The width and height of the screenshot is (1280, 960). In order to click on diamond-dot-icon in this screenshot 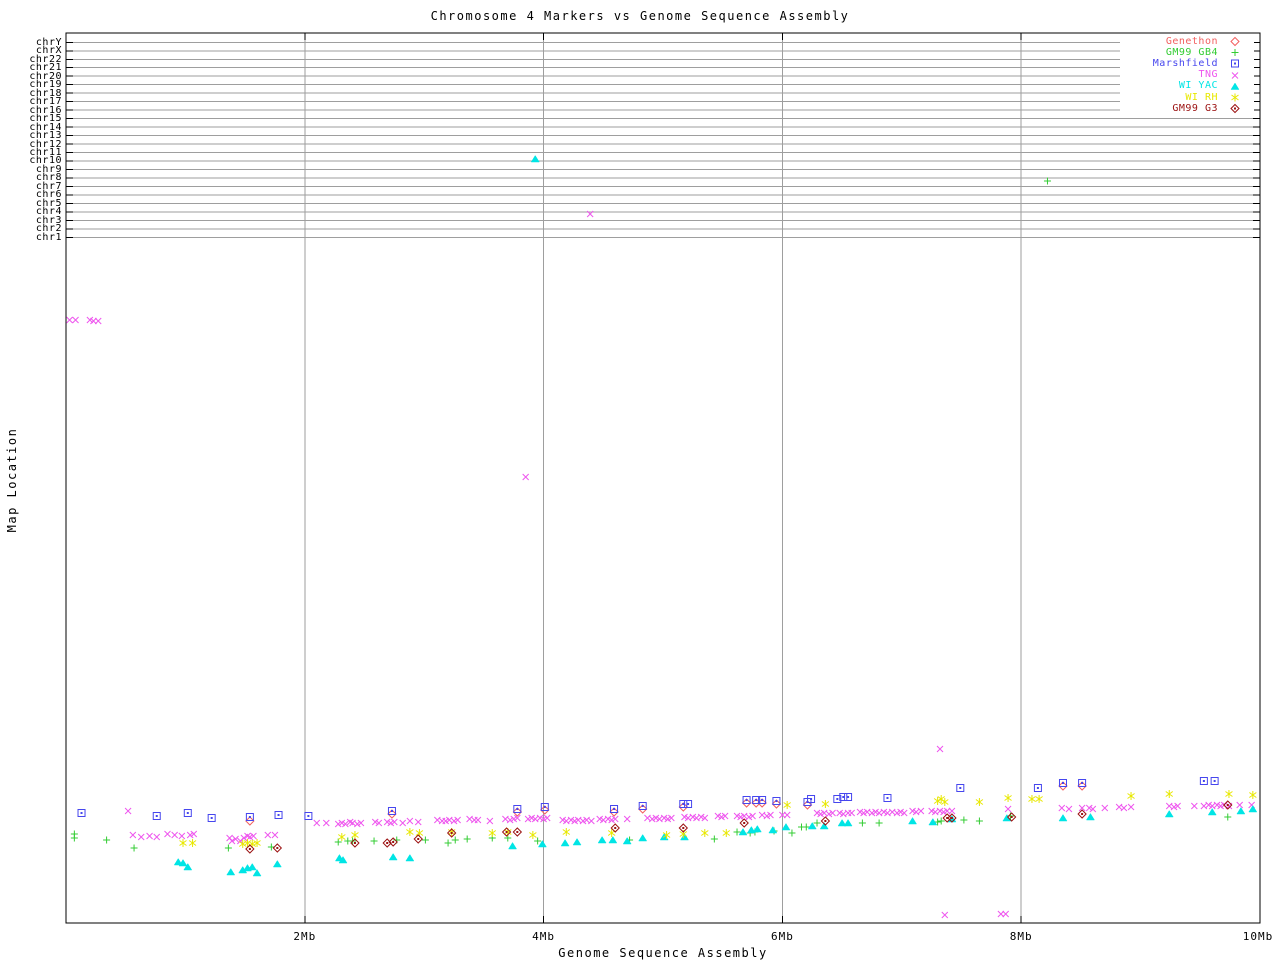, I will do `click(1235, 108)`.